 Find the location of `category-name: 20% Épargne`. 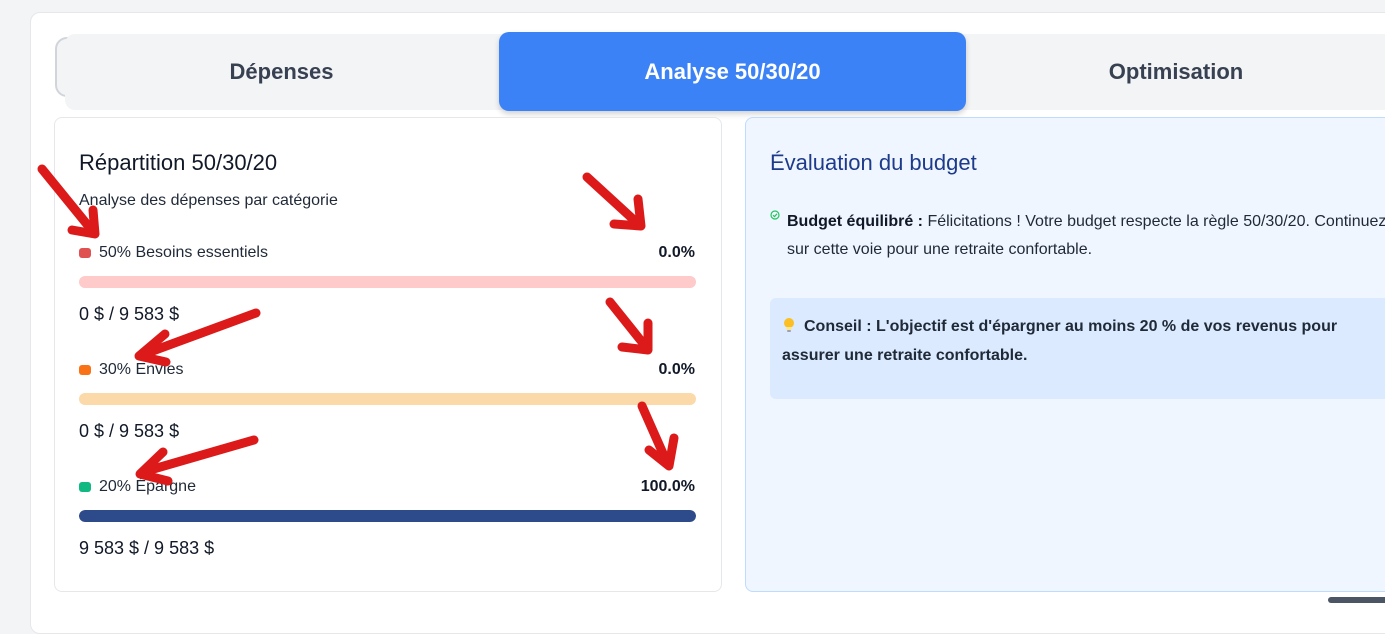

category-name: 20% Épargne is located at coordinates (147, 486).